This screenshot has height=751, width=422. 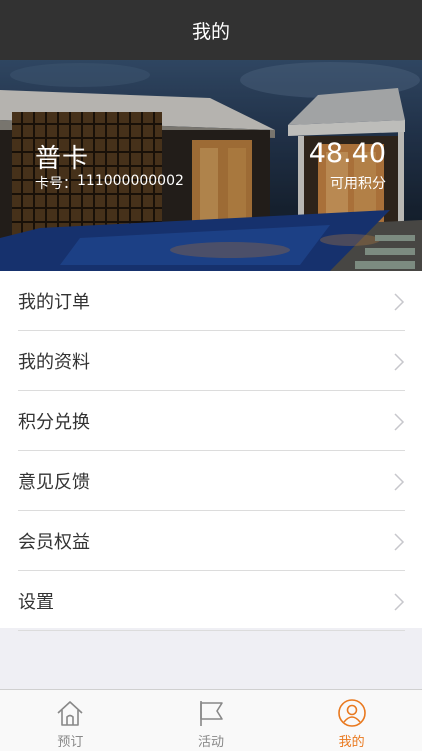 What do you see at coordinates (54, 482) in the screenshot?
I see `menu-item-label: 意见反馈` at bounding box center [54, 482].